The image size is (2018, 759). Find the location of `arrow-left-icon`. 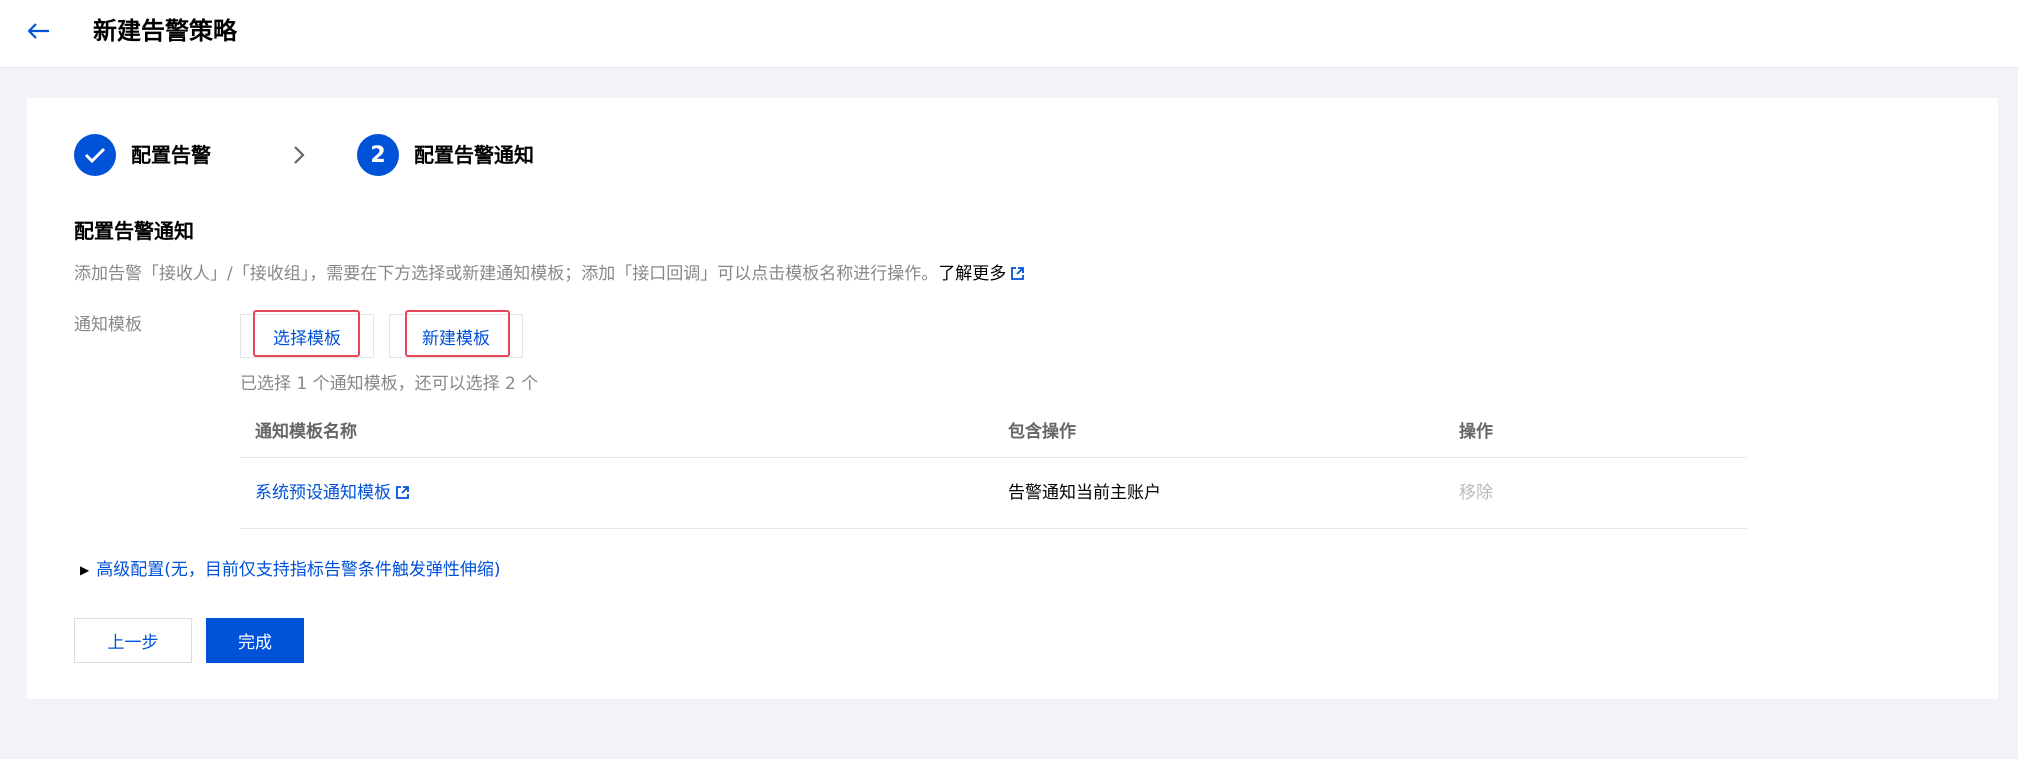

arrow-left-icon is located at coordinates (38, 31).